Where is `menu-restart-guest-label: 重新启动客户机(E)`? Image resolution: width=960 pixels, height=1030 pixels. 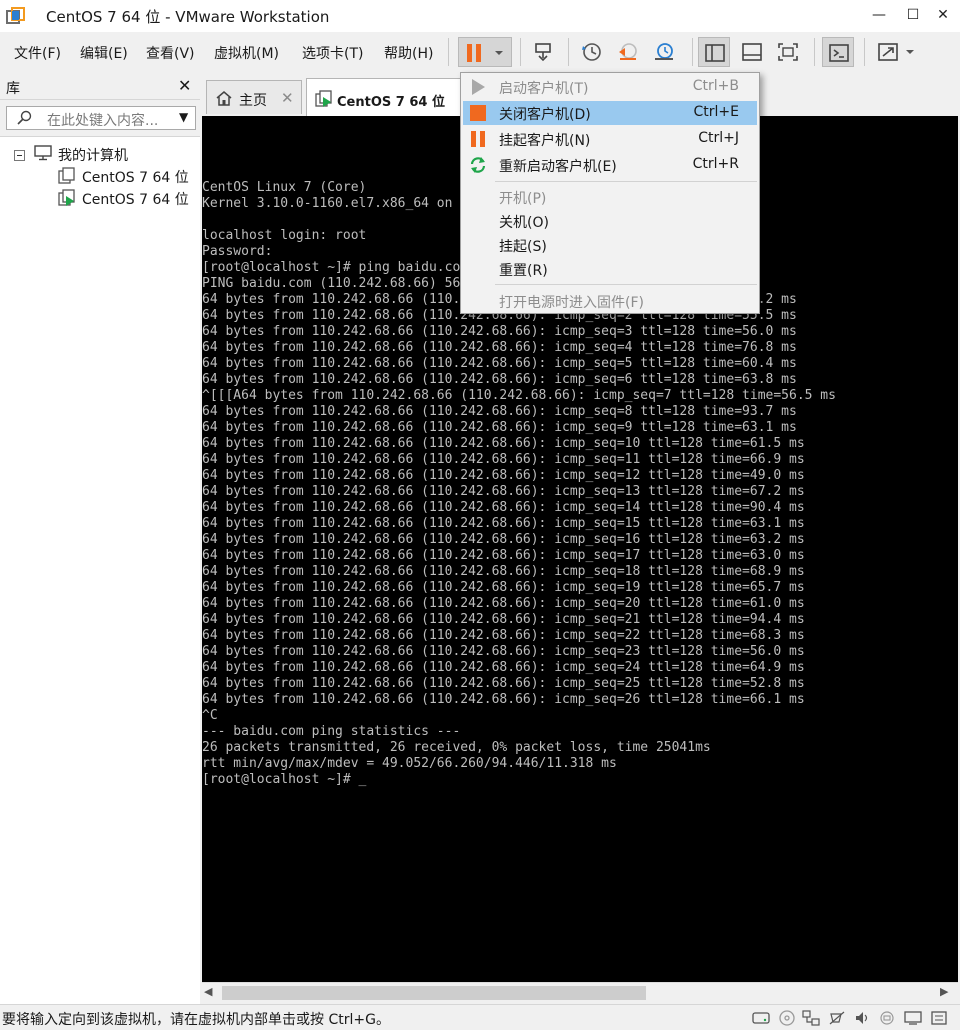
menu-restart-guest-label: 重新启动客户机(E) is located at coordinates (558, 167).